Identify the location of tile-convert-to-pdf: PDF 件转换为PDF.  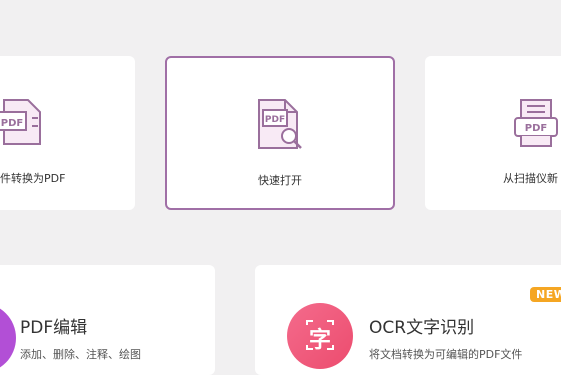
(67, 133).